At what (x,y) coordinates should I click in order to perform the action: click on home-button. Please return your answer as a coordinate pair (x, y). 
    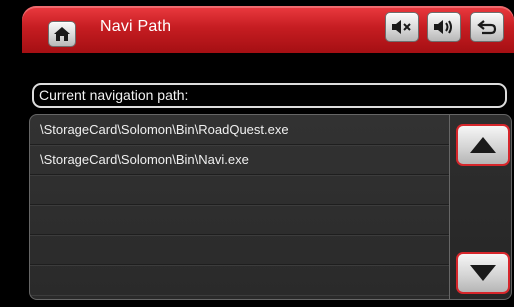
    Looking at the image, I should click on (62, 34).